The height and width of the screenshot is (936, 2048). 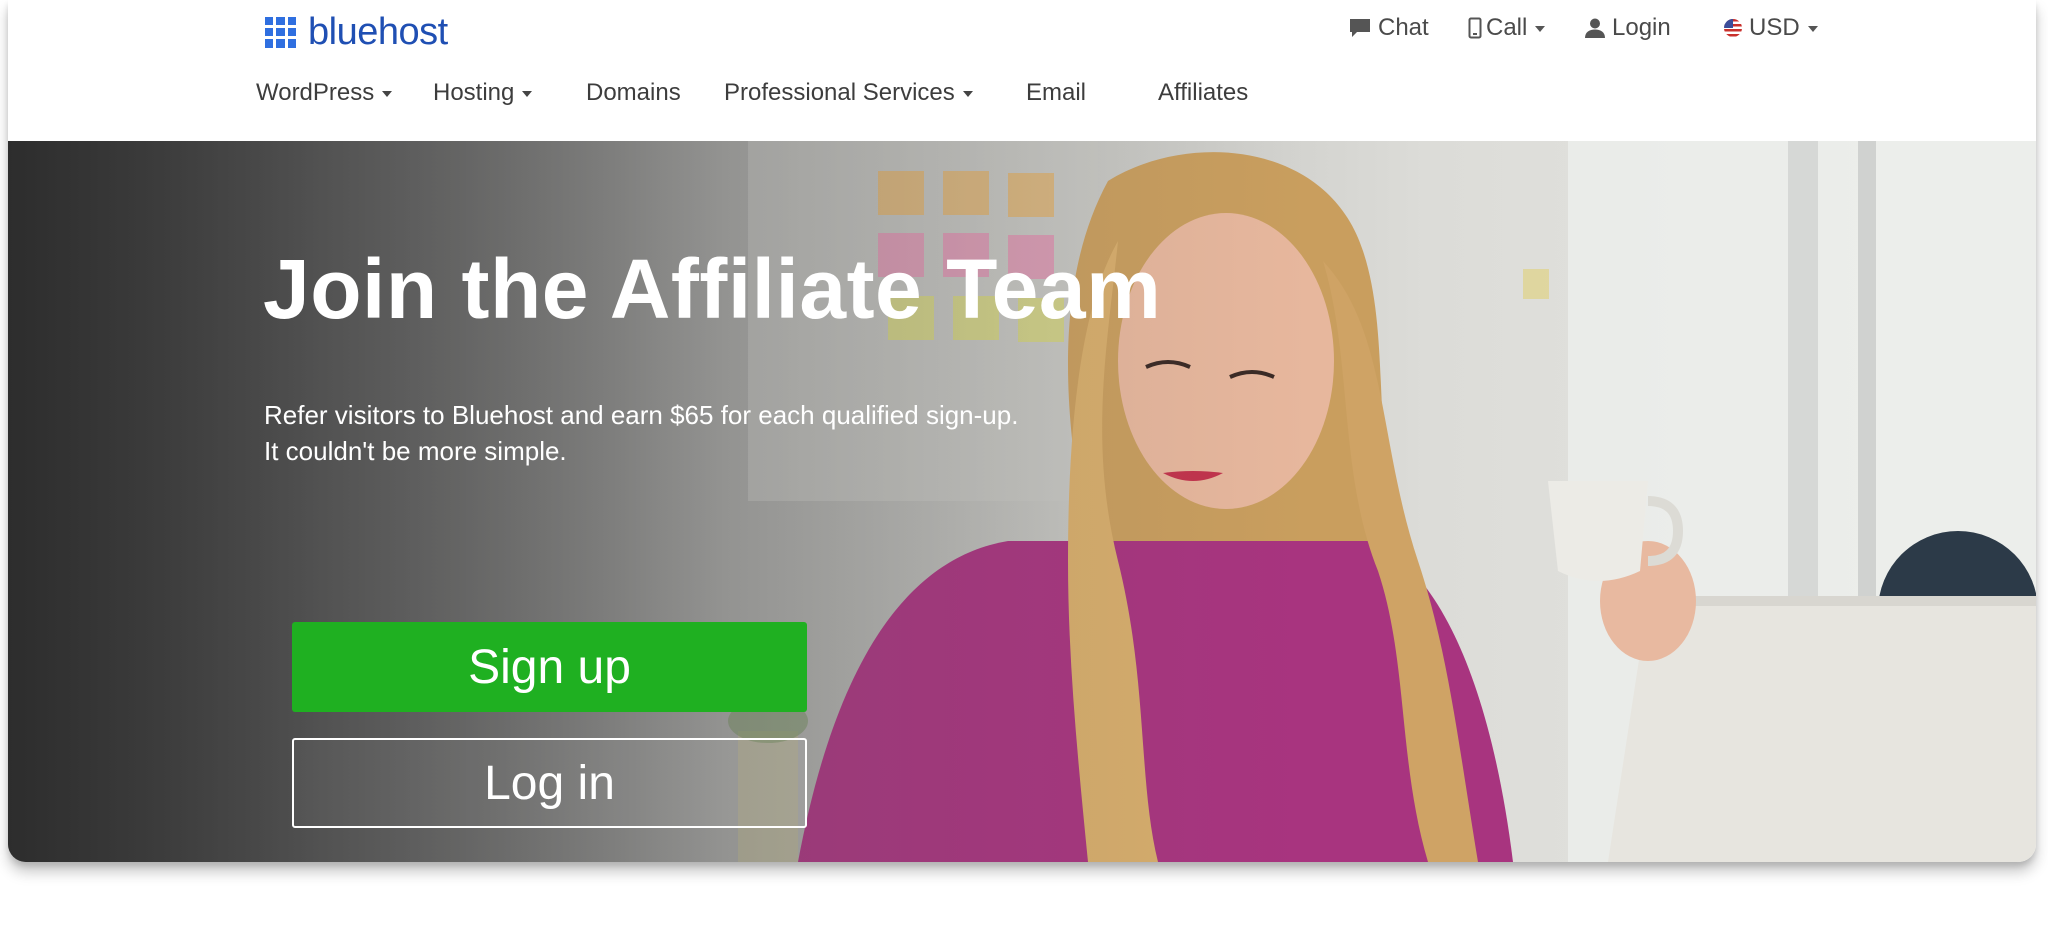 I want to click on chat-link: Chat, so click(x=1388, y=28).